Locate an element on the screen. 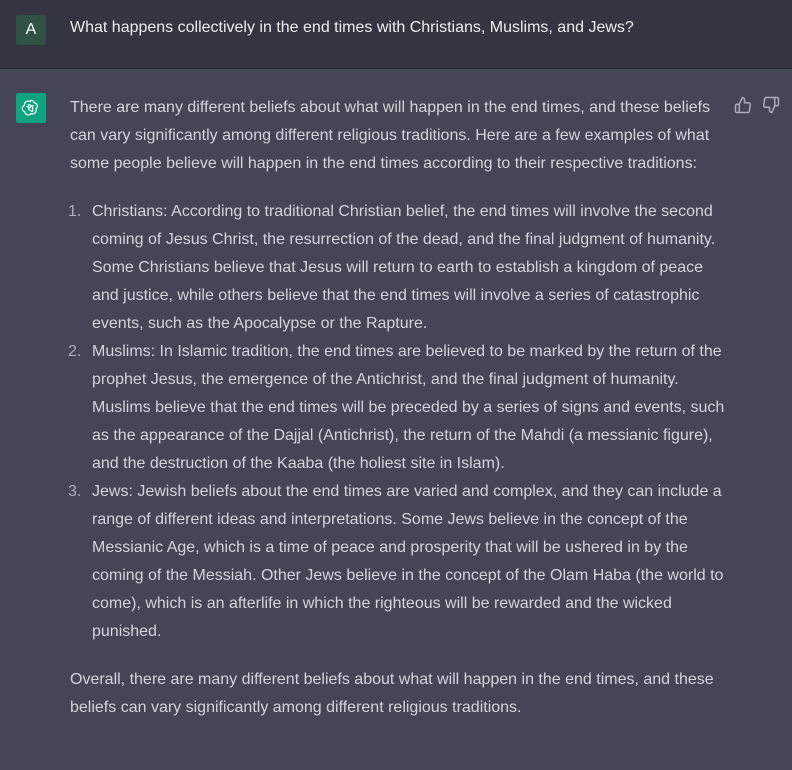 The width and height of the screenshot is (792, 770). list-number: 3. is located at coordinates (75, 491).